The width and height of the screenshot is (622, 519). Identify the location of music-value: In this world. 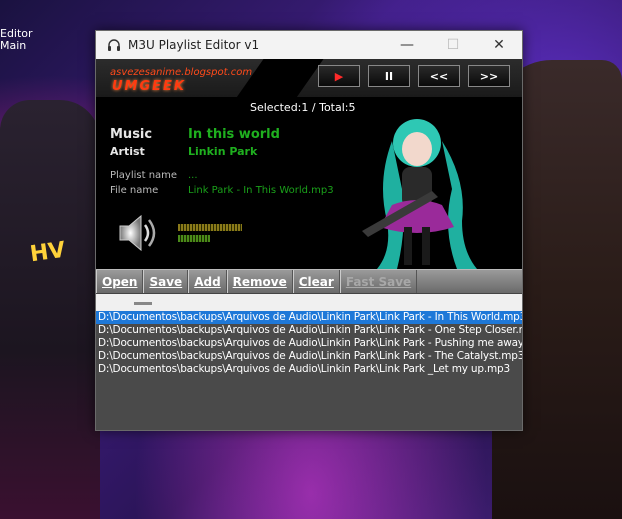
(234, 134).